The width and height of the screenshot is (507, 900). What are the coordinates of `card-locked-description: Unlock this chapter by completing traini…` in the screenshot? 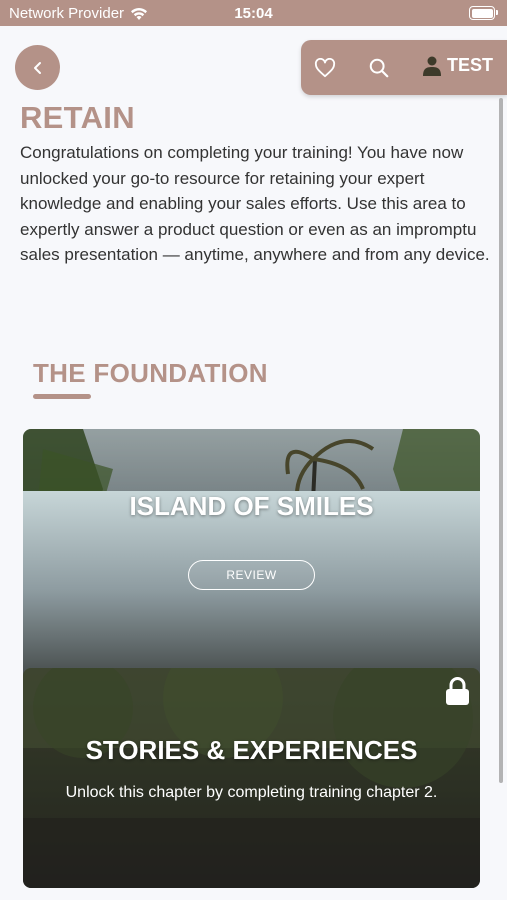 It's located at (251, 792).